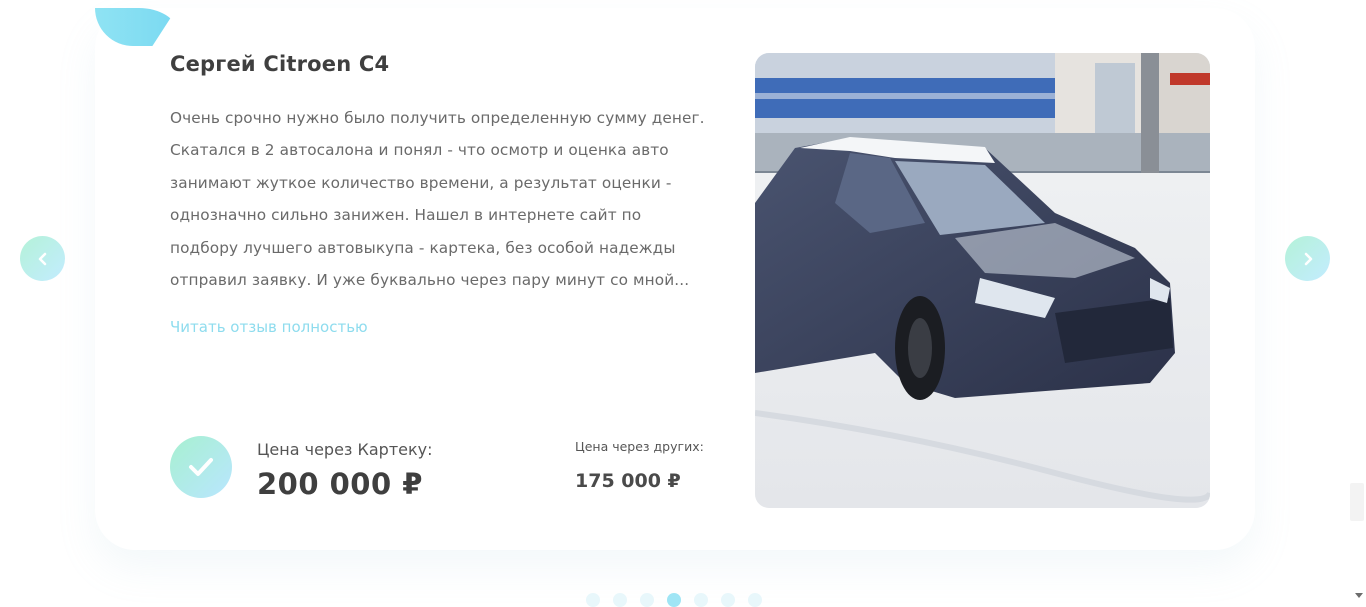  I want to click on chevron-right-icon, so click(1308, 258).